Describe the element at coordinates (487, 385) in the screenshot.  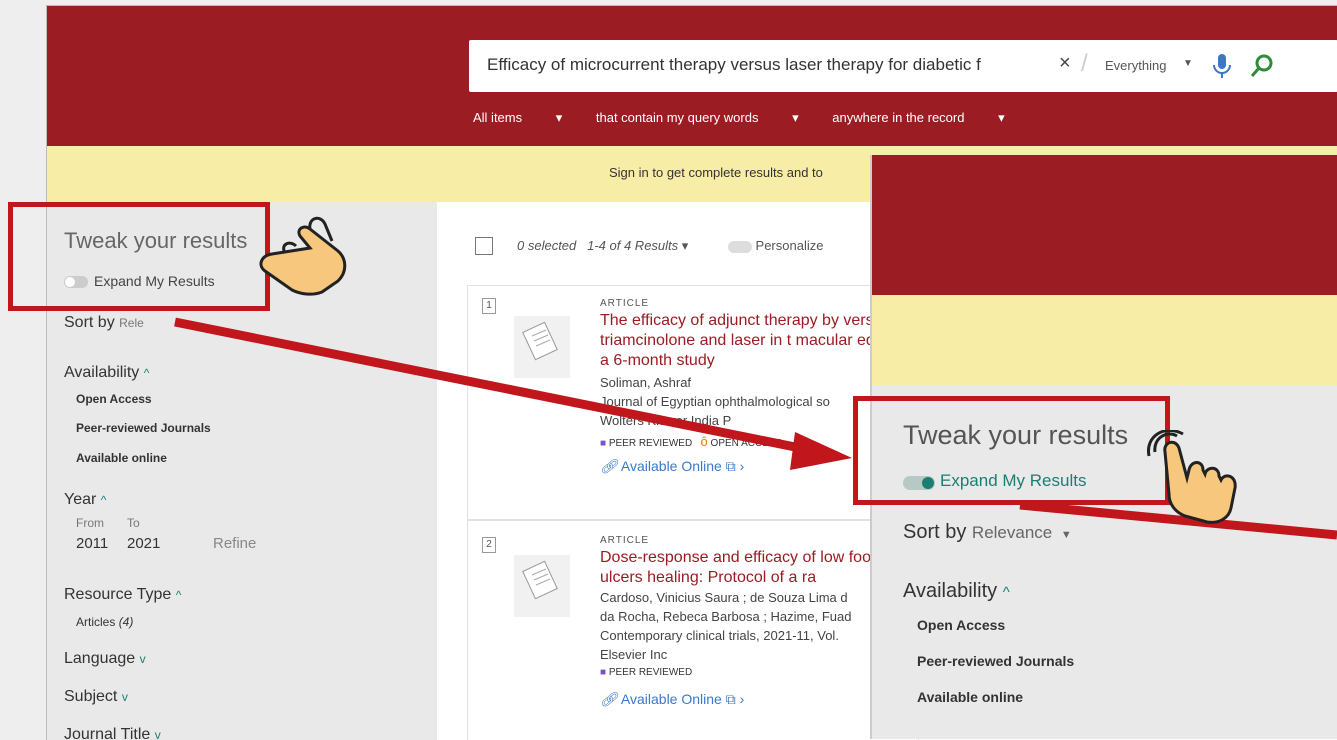
I see `arrow-line` at that location.